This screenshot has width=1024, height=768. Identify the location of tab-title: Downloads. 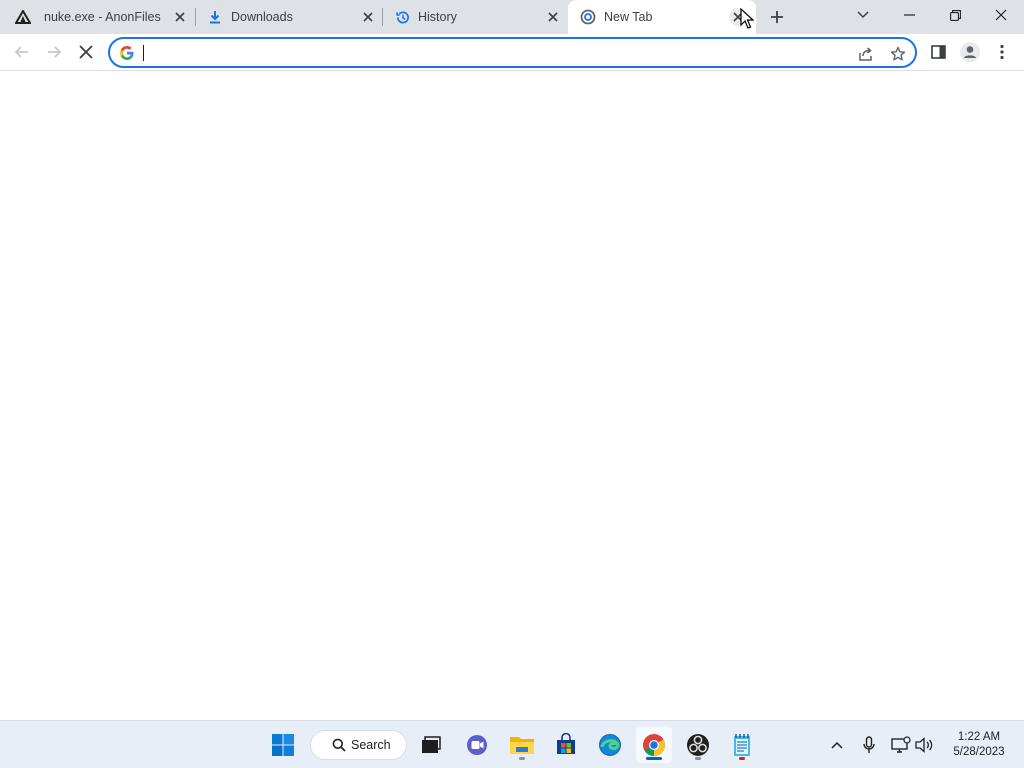
(262, 17).